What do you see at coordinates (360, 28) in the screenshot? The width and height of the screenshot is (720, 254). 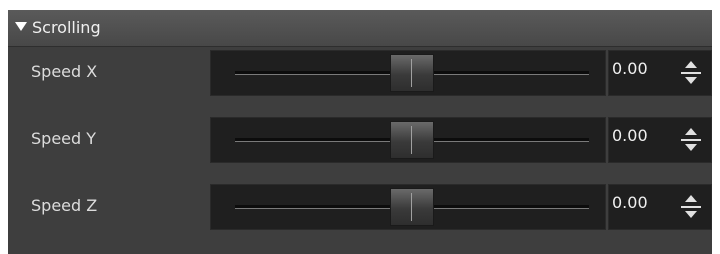 I see `section-header: Scrolling` at bounding box center [360, 28].